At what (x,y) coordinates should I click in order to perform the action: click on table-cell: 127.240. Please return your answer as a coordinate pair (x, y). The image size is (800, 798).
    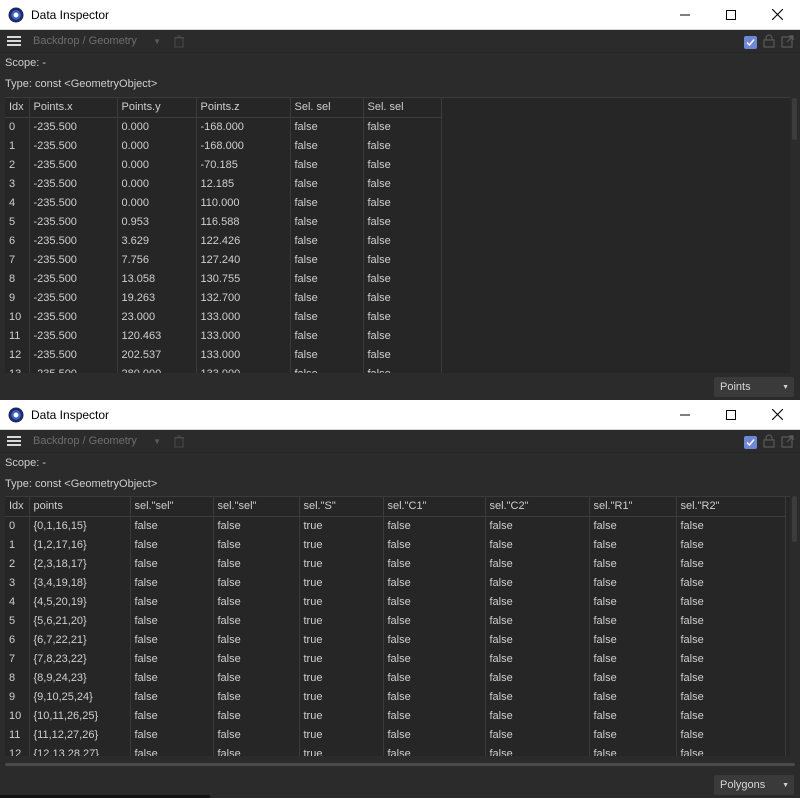
    Looking at the image, I should click on (243, 259).